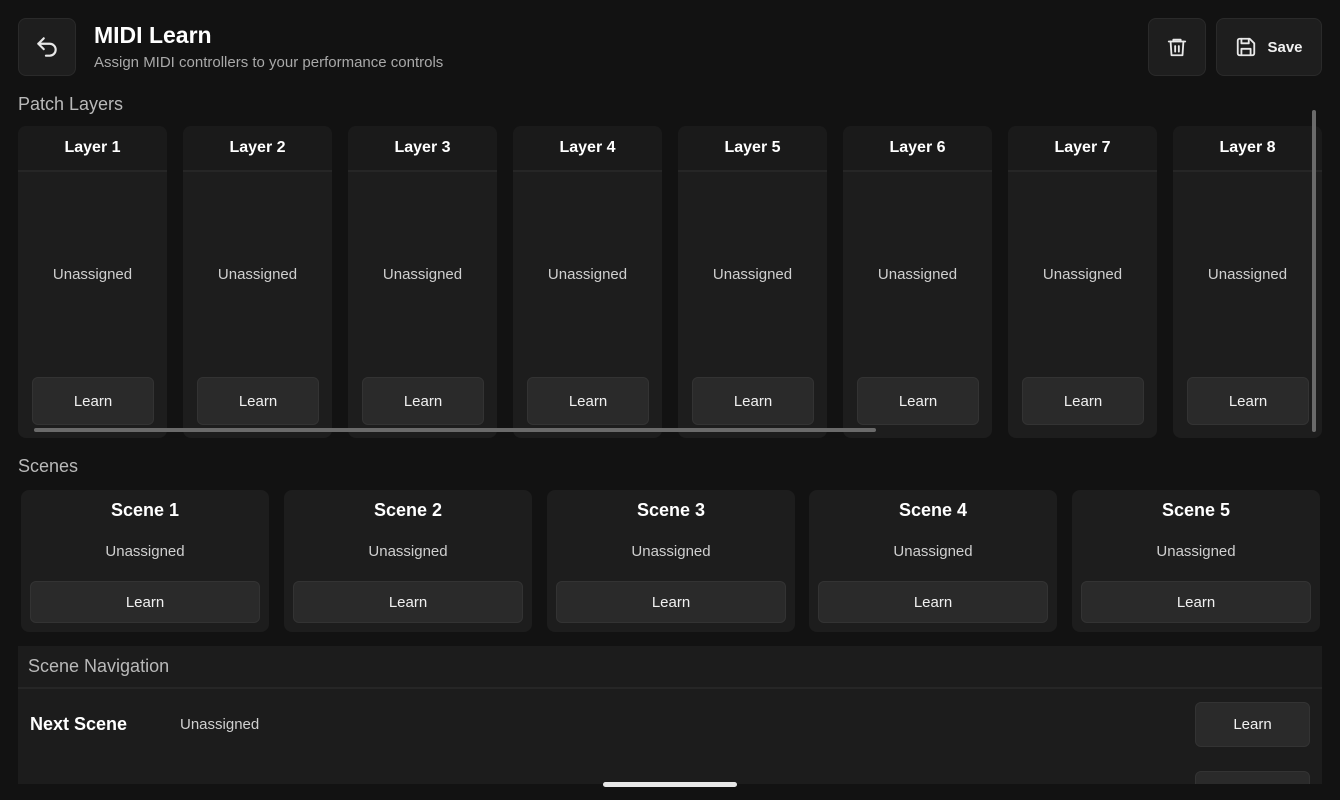 The width and height of the screenshot is (1340, 800). Describe the element at coordinates (48, 466) in the screenshot. I see `scenes-title: Scenes` at that location.